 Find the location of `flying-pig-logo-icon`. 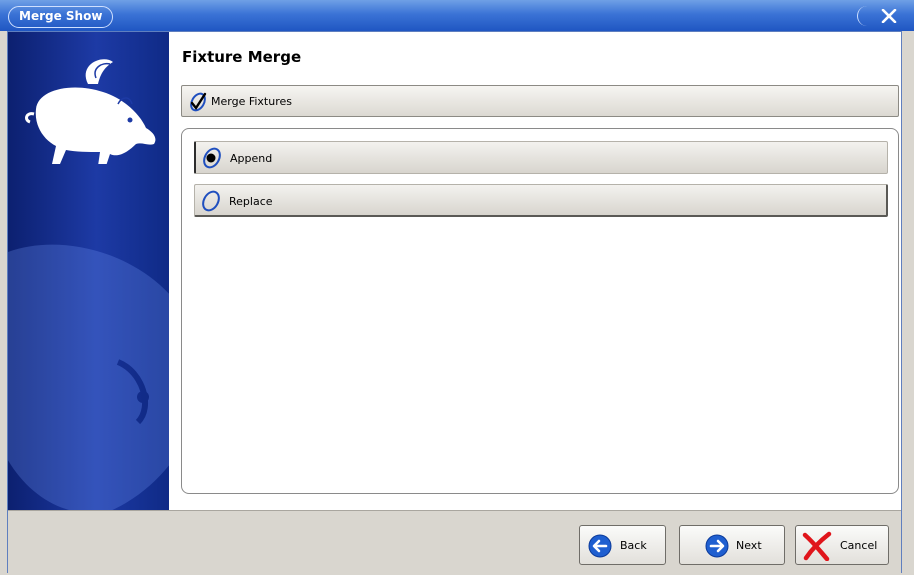

flying-pig-logo-icon is located at coordinates (90, 111).